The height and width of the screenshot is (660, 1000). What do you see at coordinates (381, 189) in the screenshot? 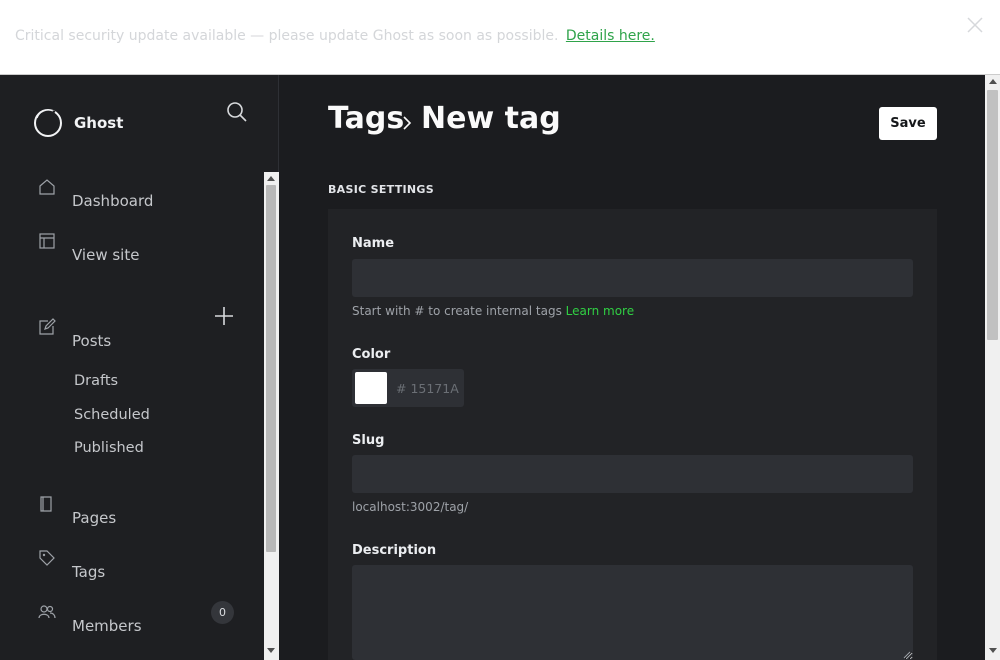
I see `section-title: BASIC SETTINGS` at bounding box center [381, 189].